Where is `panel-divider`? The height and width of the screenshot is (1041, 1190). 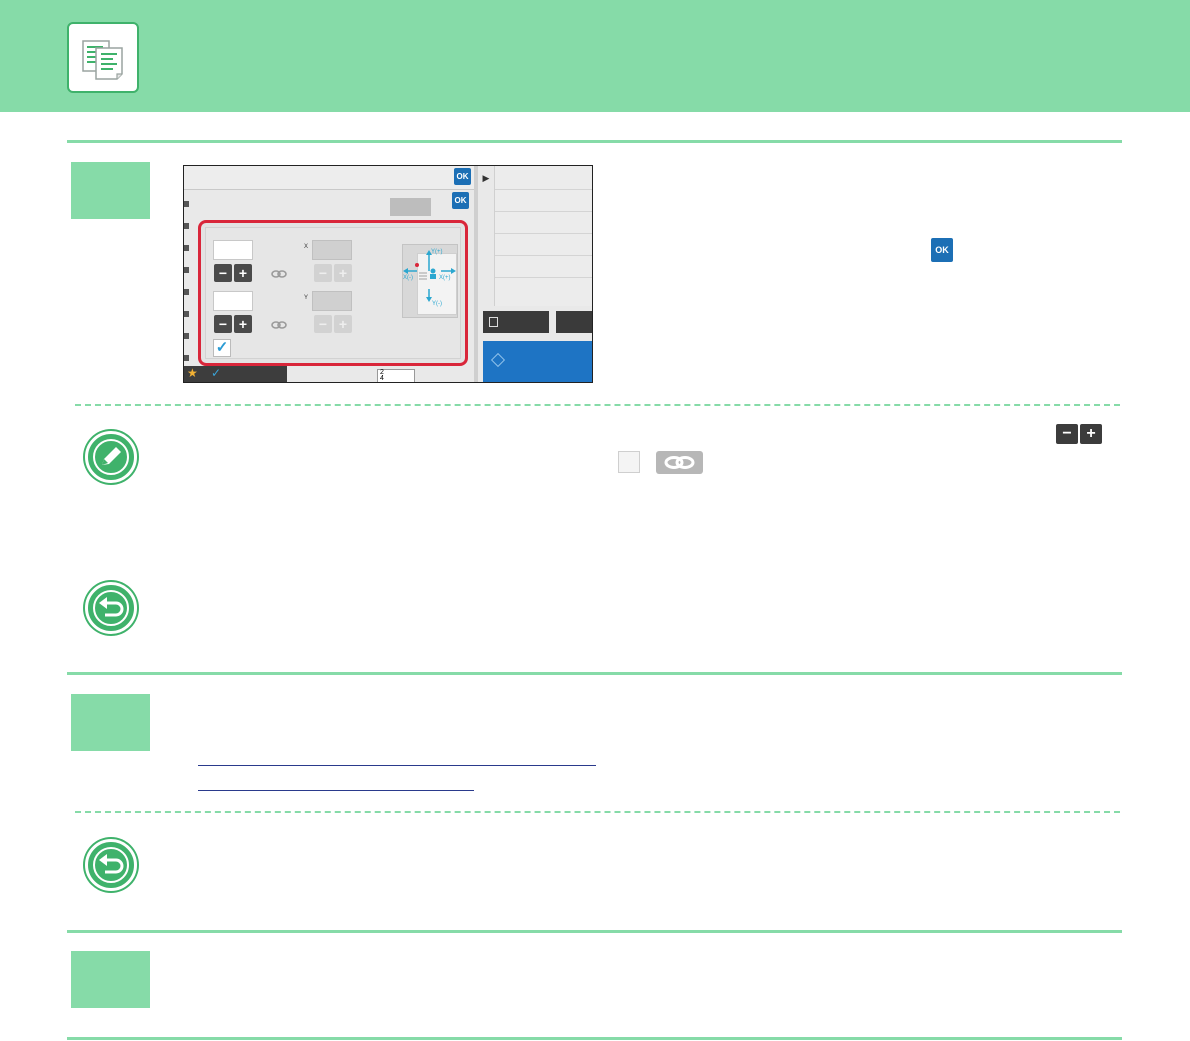 panel-divider is located at coordinates (476, 274).